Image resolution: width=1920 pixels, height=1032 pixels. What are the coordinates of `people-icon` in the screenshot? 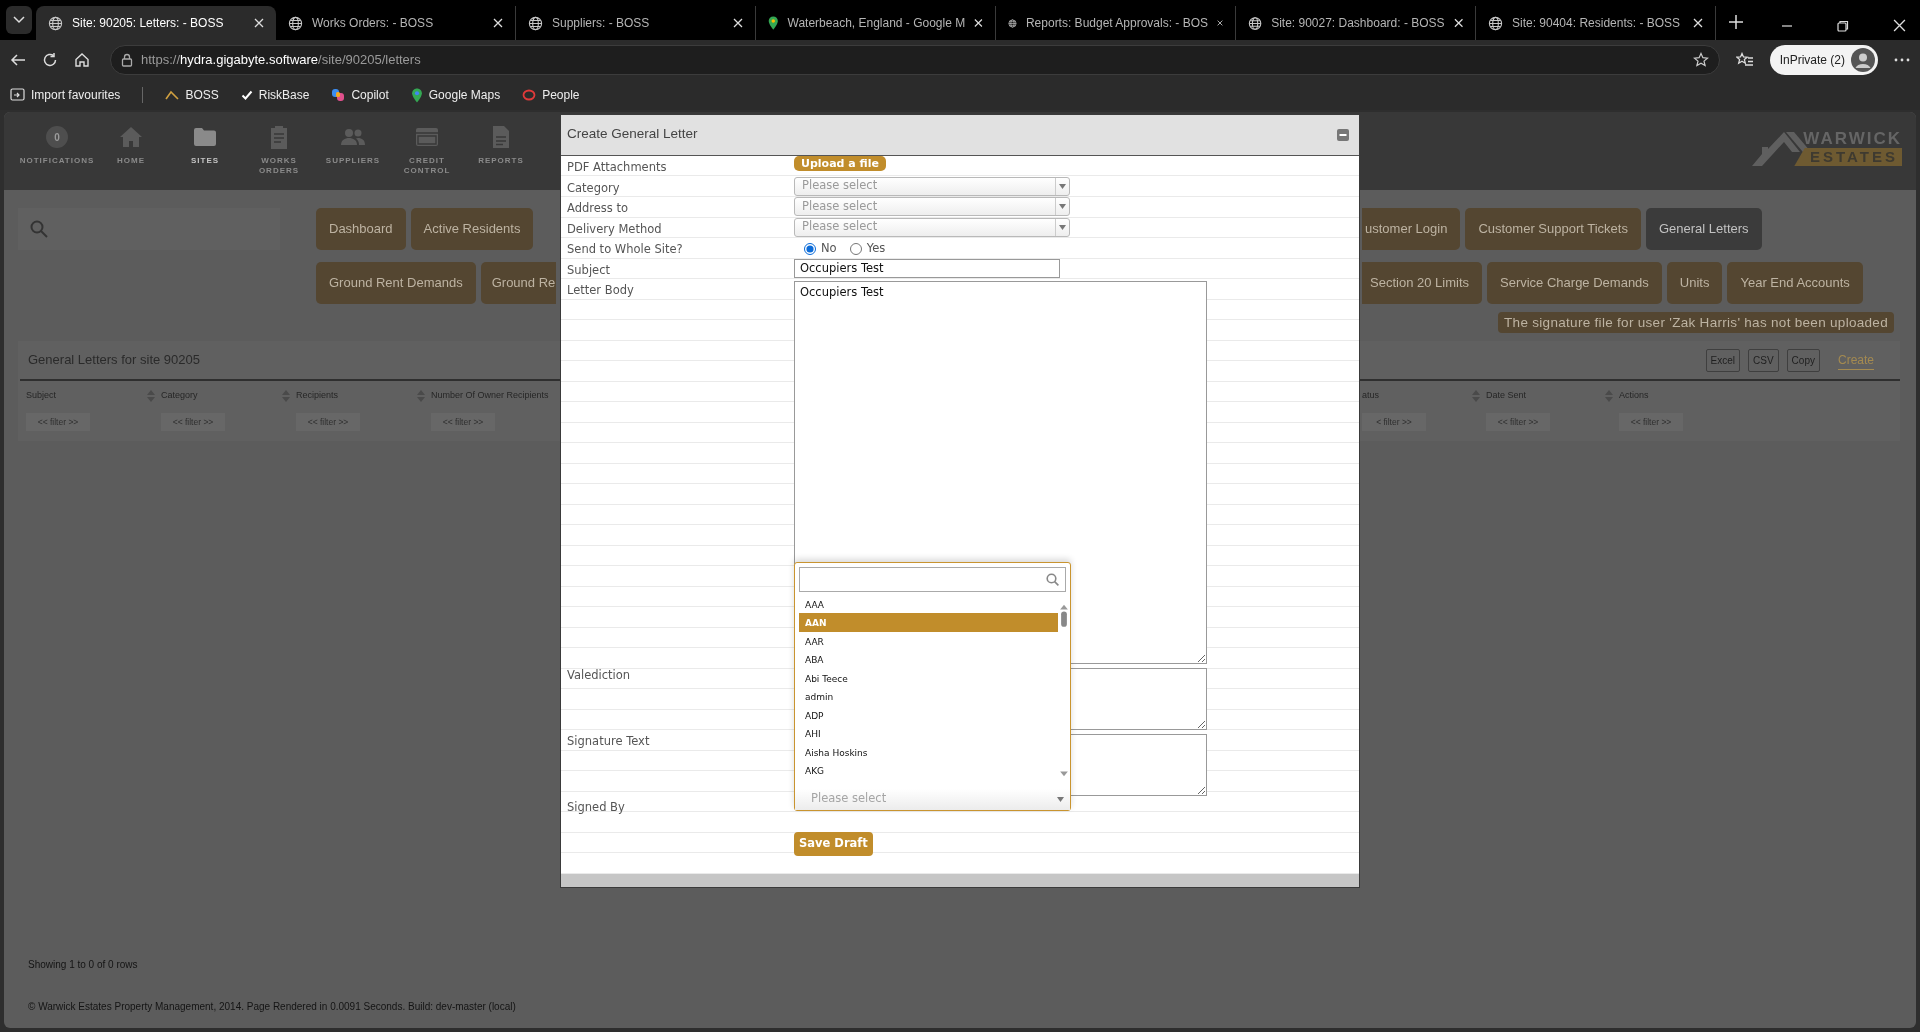 It's located at (353, 137).